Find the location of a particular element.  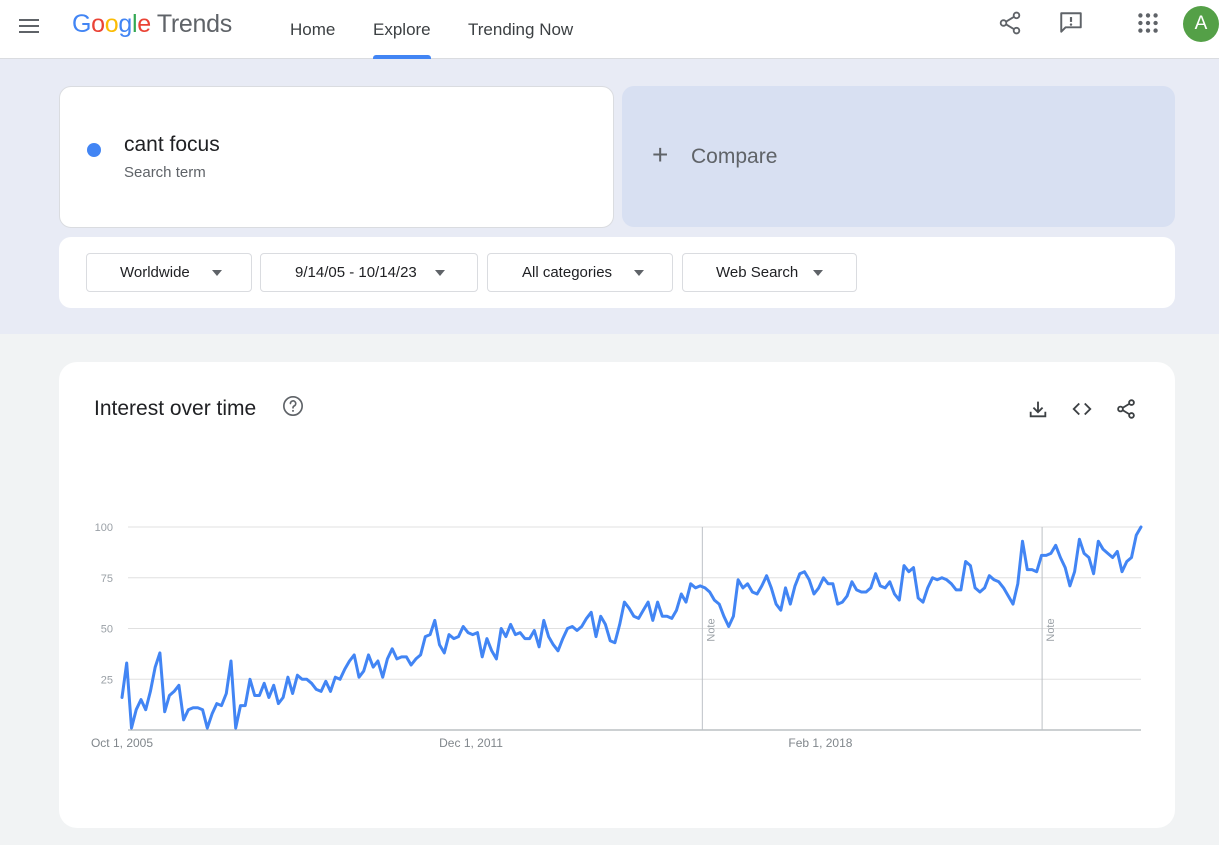

search-term-card: cant focus Search term is located at coordinates (336, 157).